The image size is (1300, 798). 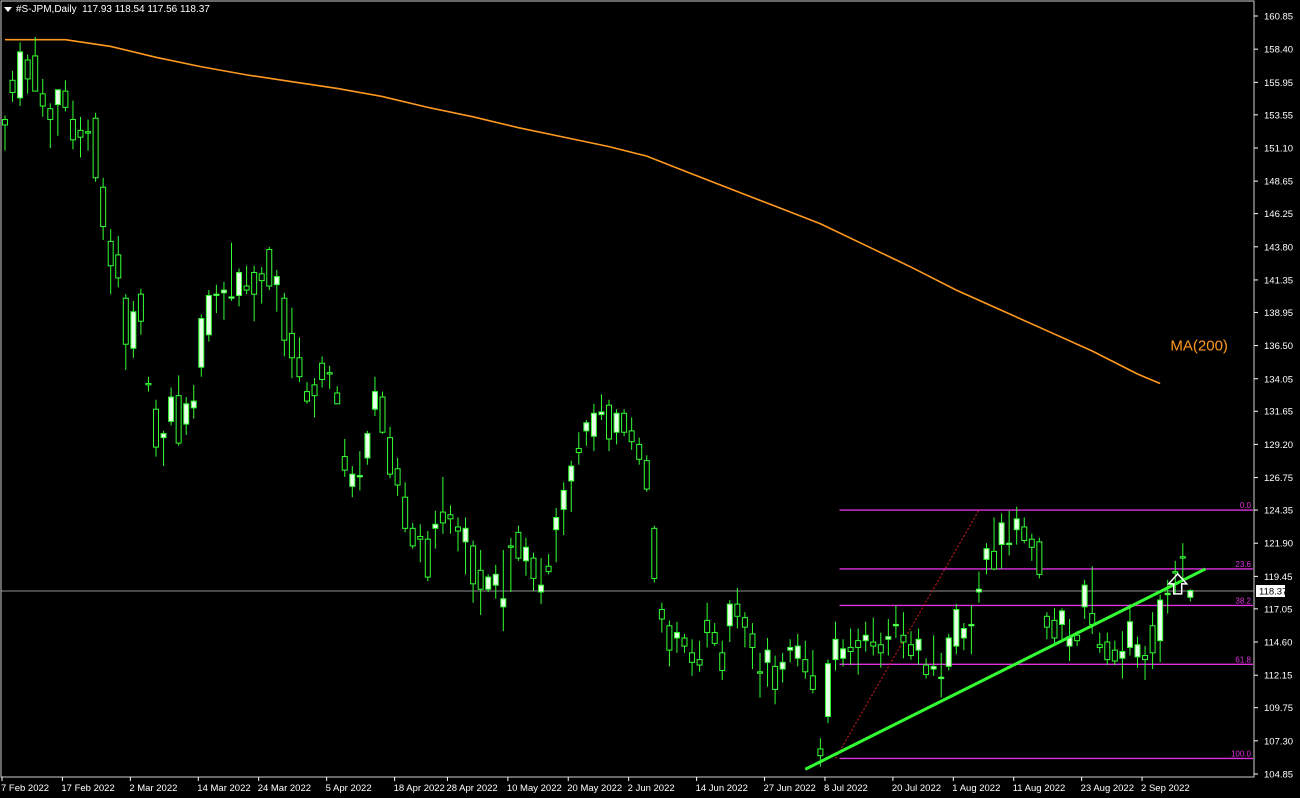 I want to click on fibonacci-retracement: 0.0 23.6 38.2 61.8 100.0, so click(x=1044, y=630).